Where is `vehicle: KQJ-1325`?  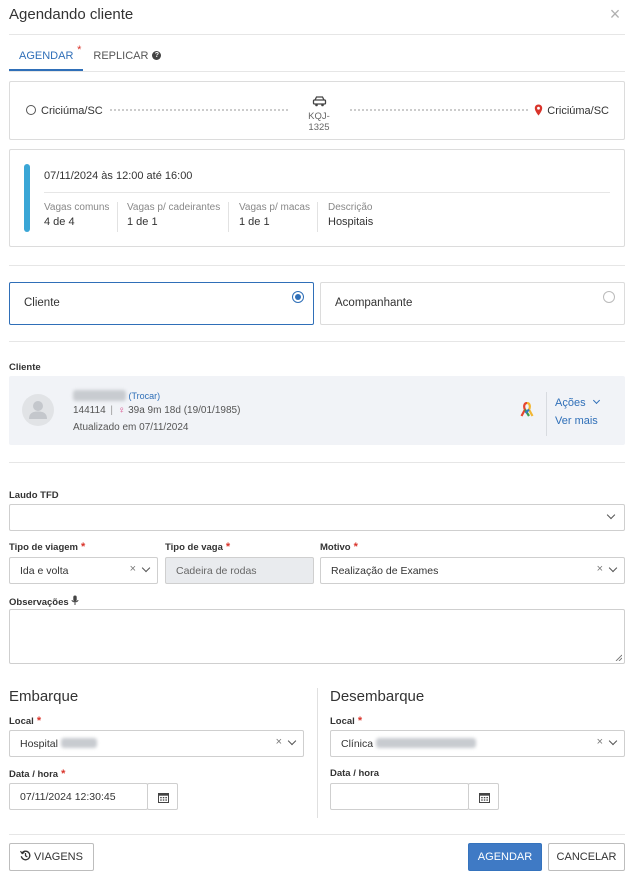
vehicle: KQJ-1325 is located at coordinates (319, 114).